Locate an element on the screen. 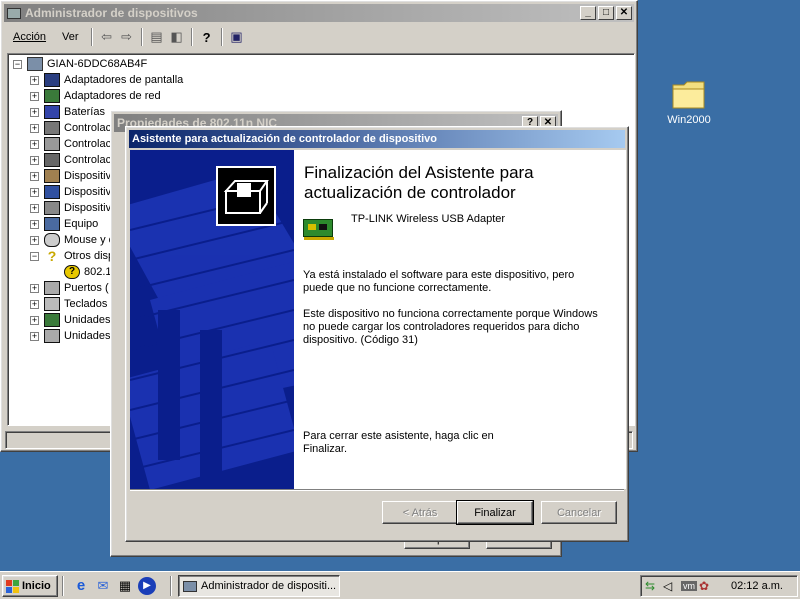  disk-controller-icon is located at coordinates (52, 144).